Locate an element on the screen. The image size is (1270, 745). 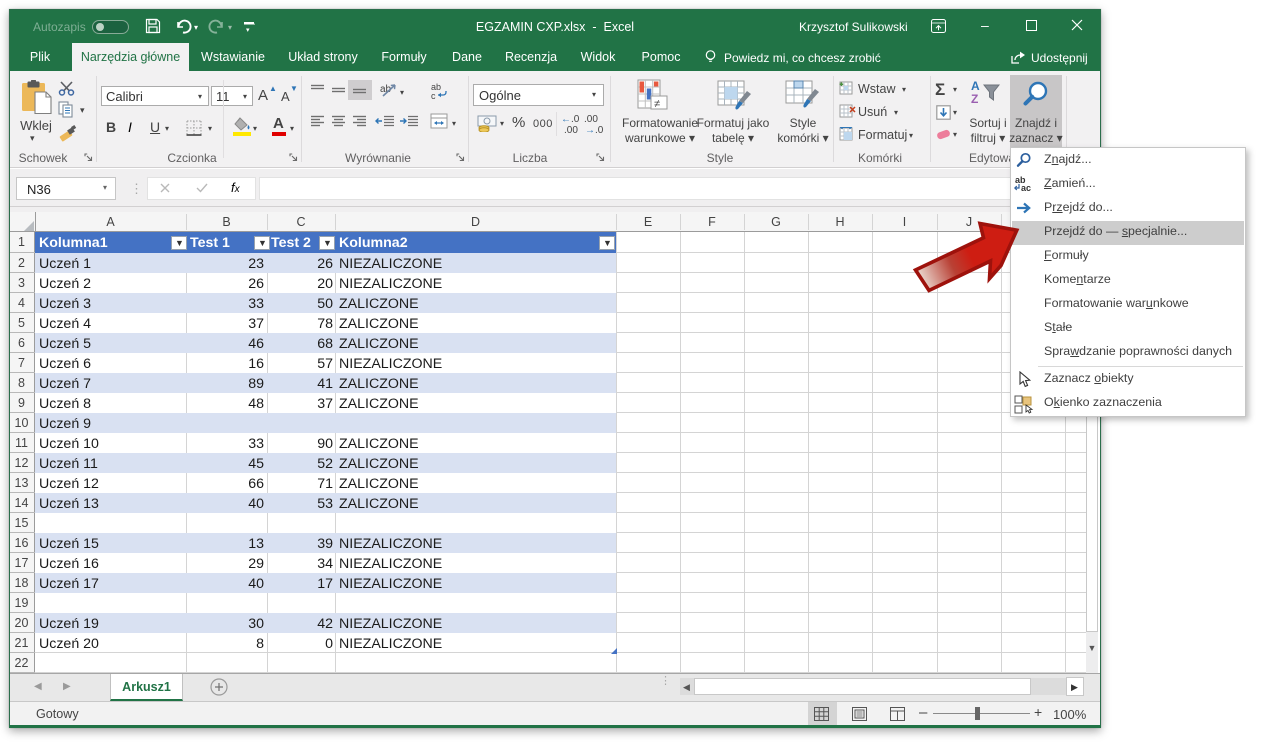
svg-text: c is located at coordinates (433, 95).